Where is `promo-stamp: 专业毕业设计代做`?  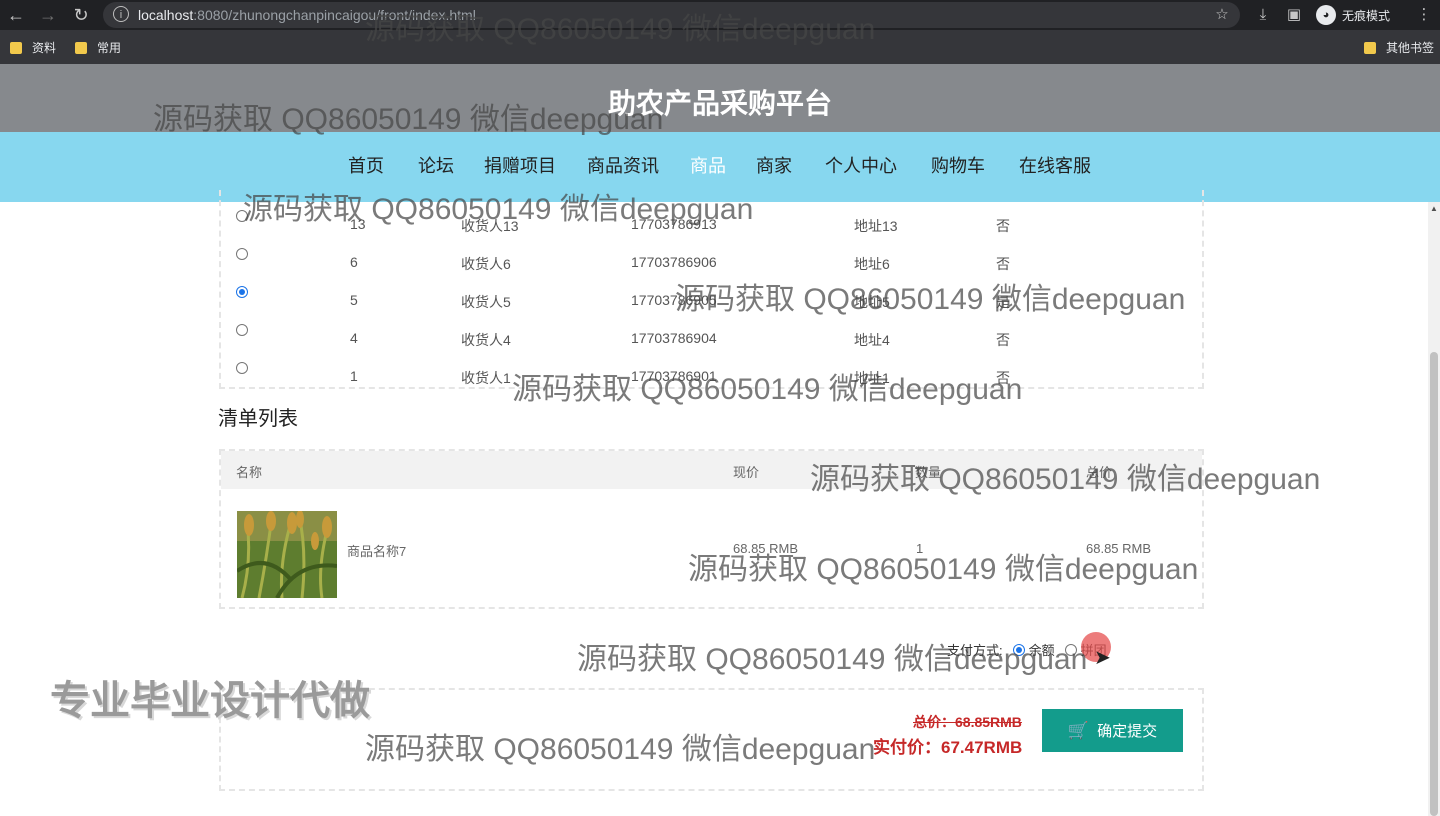
promo-stamp: 专业毕业设计代做 is located at coordinates (210, 701).